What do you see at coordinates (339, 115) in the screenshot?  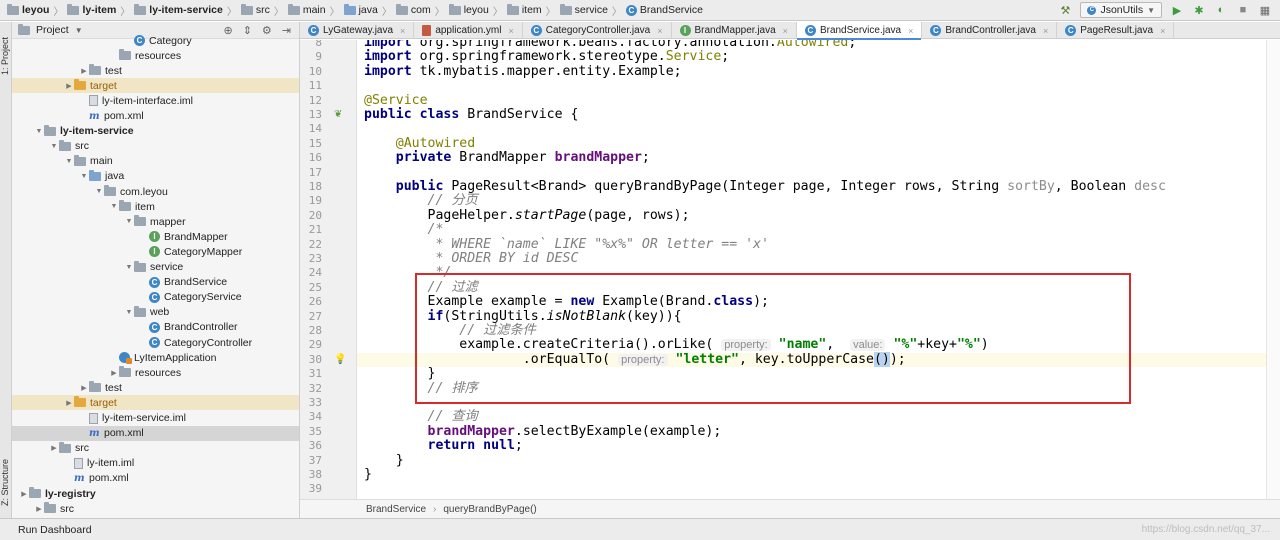 I see `spring-bean-icon: ❦` at bounding box center [339, 115].